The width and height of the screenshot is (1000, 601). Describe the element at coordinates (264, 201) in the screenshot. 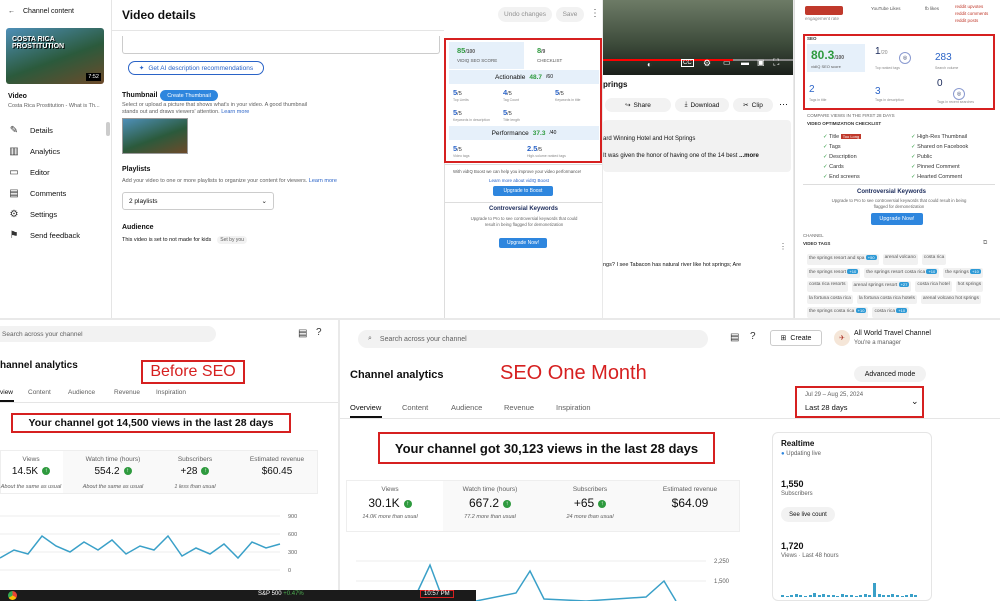

I see `chevron-down-icon: ⌄` at that location.